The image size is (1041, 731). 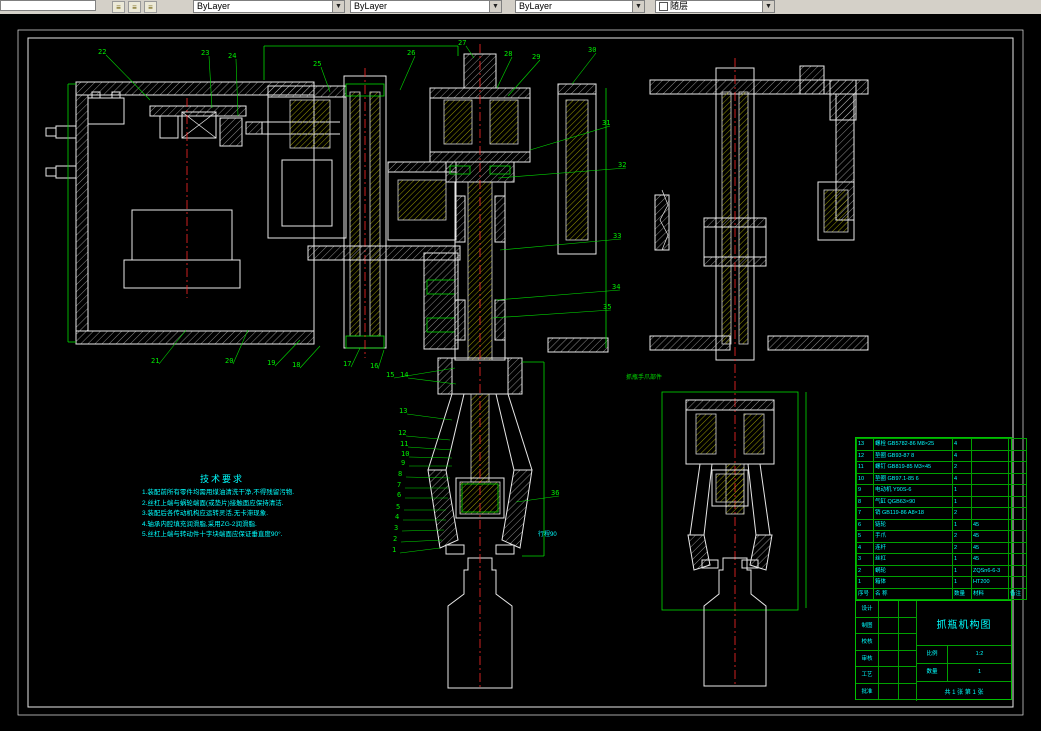 I want to click on parts-row-cell: 气缸 QGB63×90, so click(x=913, y=501).